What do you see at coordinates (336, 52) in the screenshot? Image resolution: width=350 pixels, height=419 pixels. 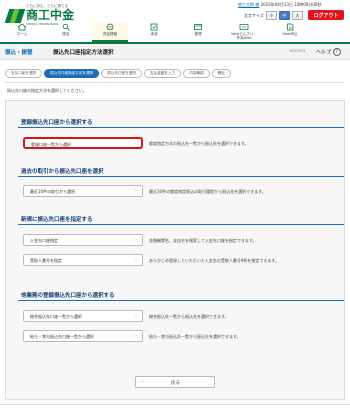 I see `help-icon: ?` at bounding box center [336, 52].